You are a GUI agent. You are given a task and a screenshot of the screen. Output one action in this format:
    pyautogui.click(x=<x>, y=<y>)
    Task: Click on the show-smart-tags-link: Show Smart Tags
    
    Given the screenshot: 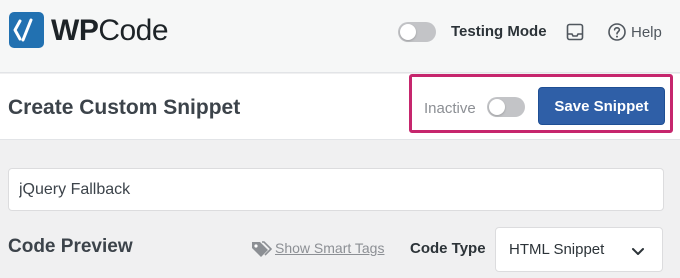 What is the action you would take?
    pyautogui.click(x=329, y=248)
    